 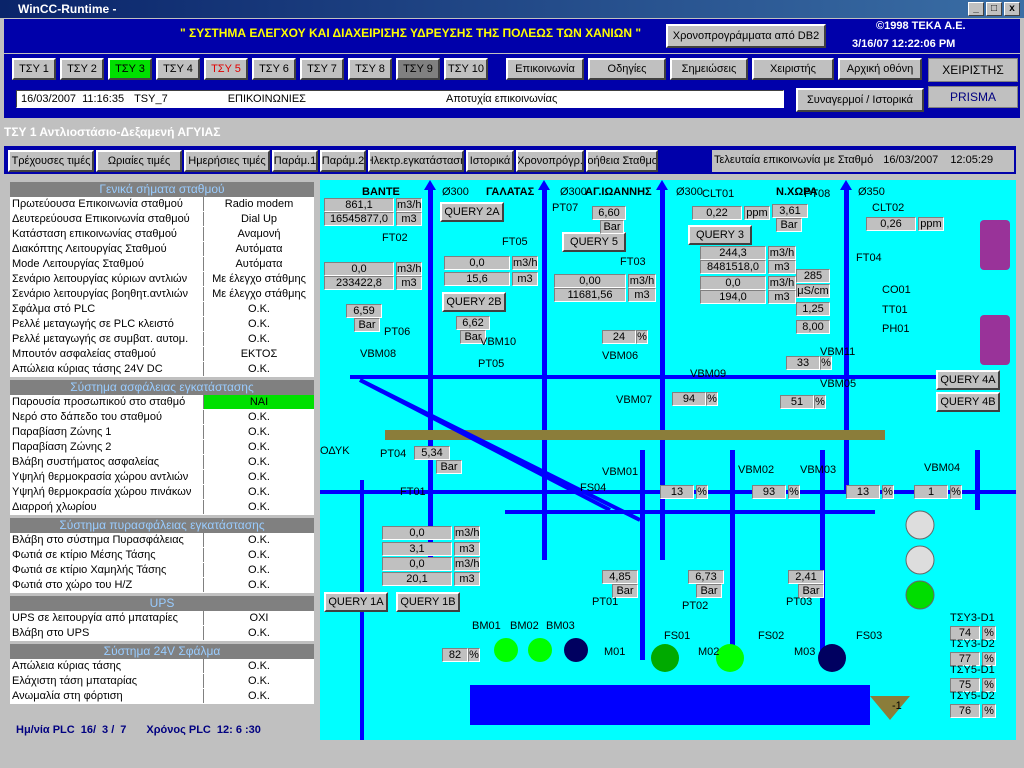 I want to click on status-label: Βλάβη στο UPS, so click(x=107, y=633).